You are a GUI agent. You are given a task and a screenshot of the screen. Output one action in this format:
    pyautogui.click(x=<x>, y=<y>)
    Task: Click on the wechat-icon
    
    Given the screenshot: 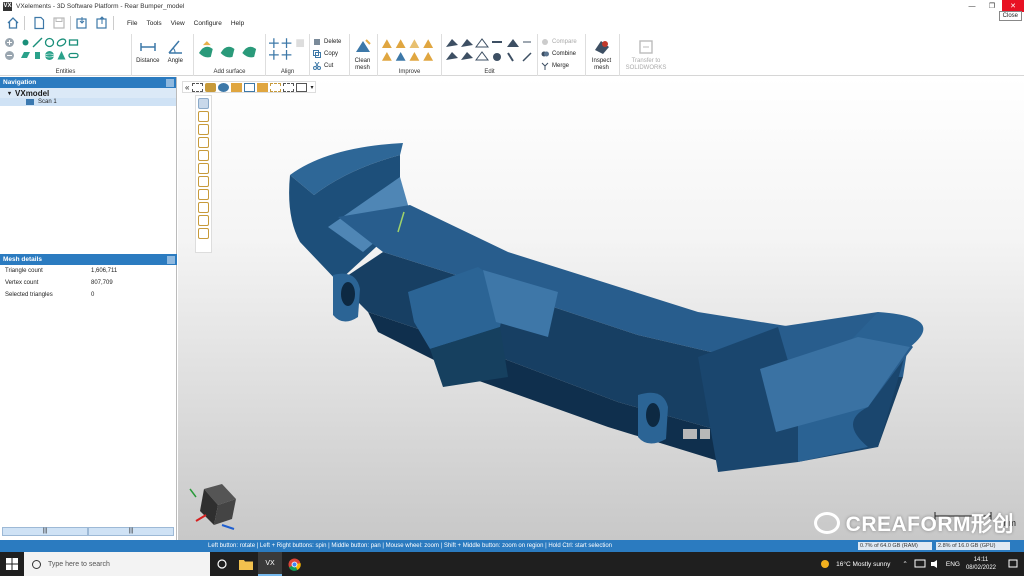 What is the action you would take?
    pyautogui.click(x=826, y=523)
    